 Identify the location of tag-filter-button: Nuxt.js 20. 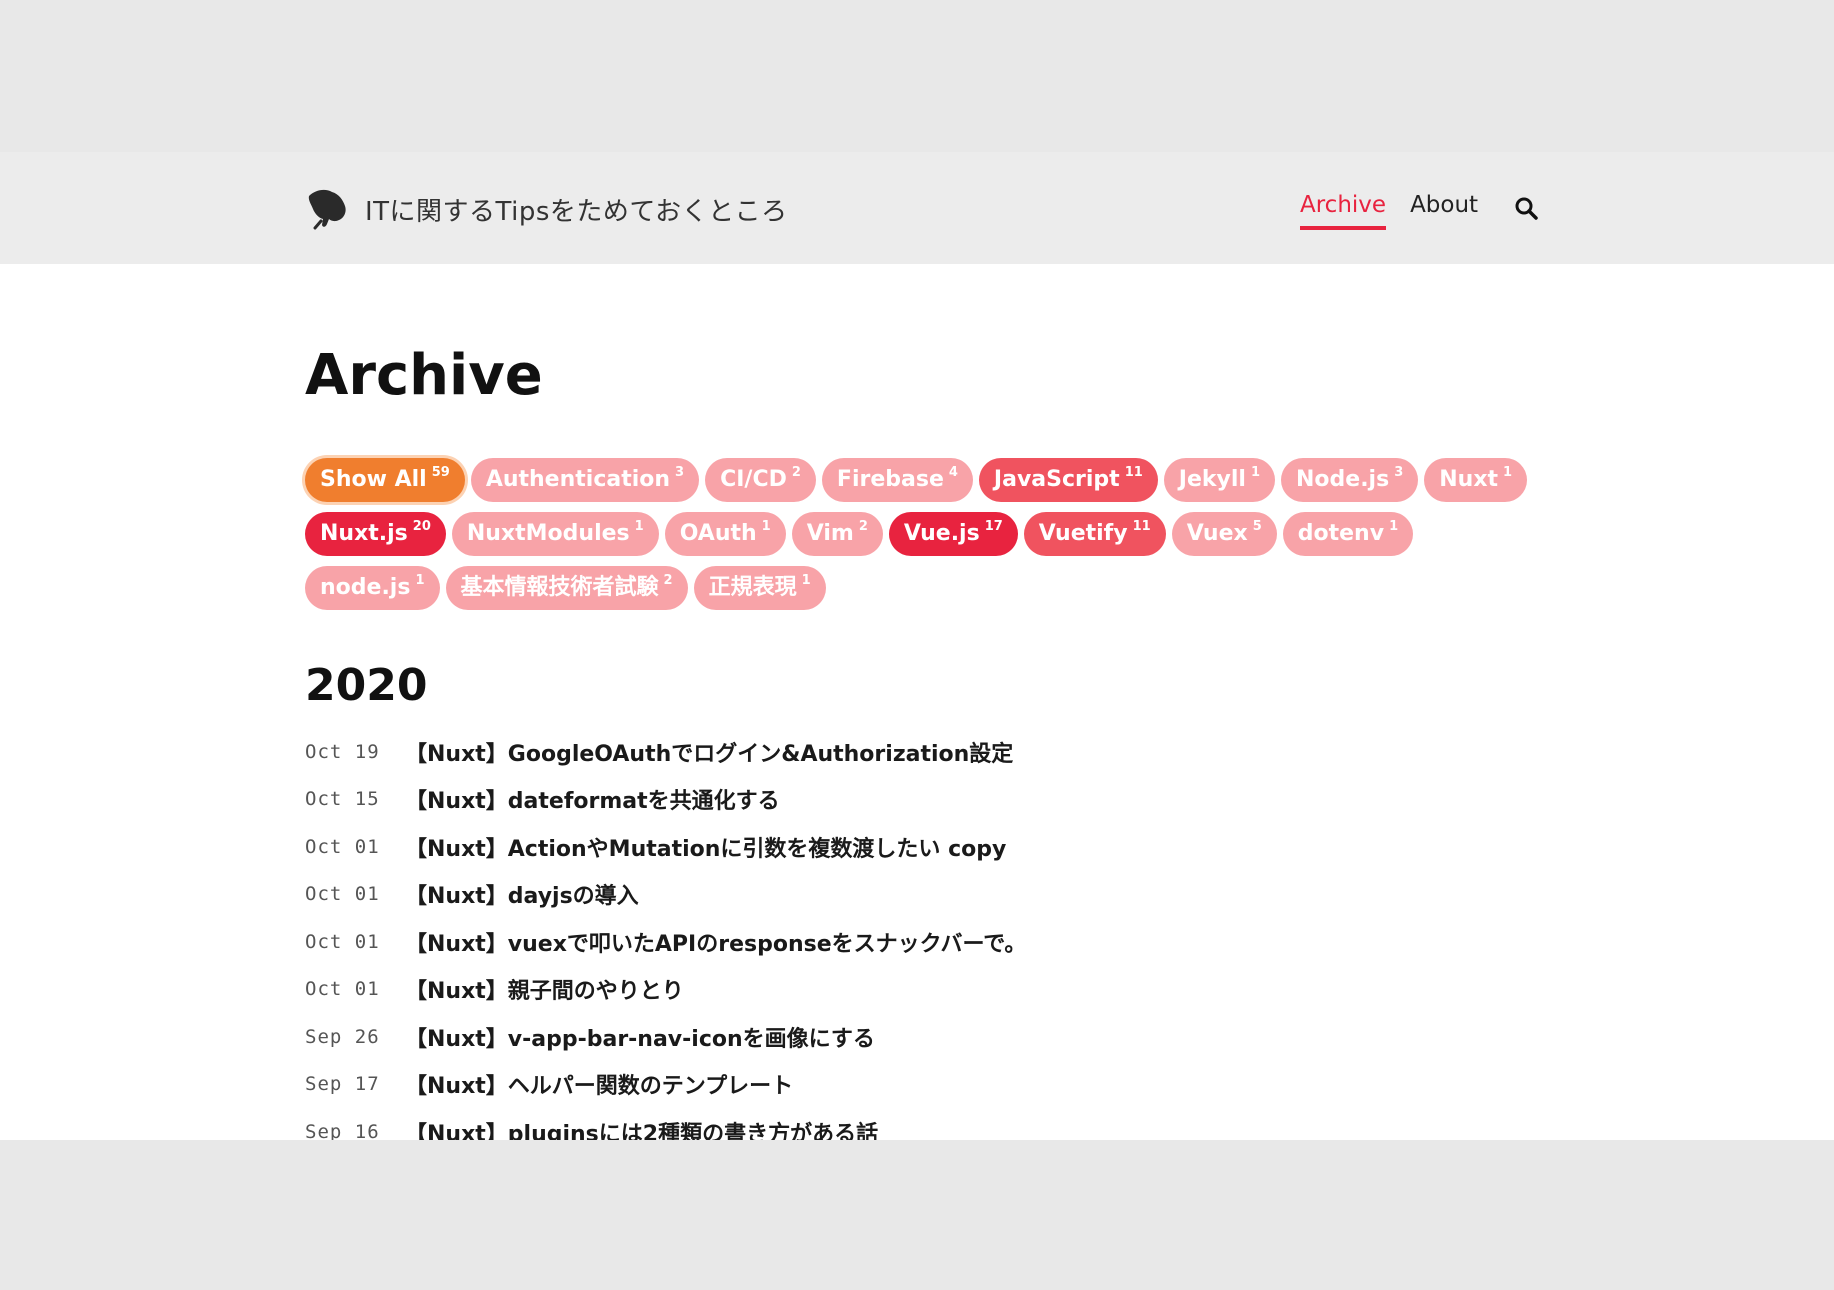
(375, 534).